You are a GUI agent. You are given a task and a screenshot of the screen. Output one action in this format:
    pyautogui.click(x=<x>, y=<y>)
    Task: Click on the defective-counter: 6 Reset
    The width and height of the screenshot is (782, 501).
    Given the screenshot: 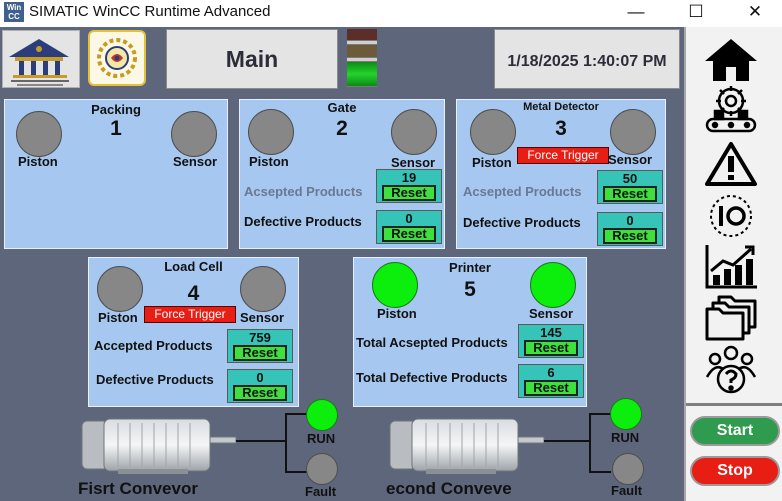 What is the action you would take?
    pyautogui.click(x=551, y=381)
    